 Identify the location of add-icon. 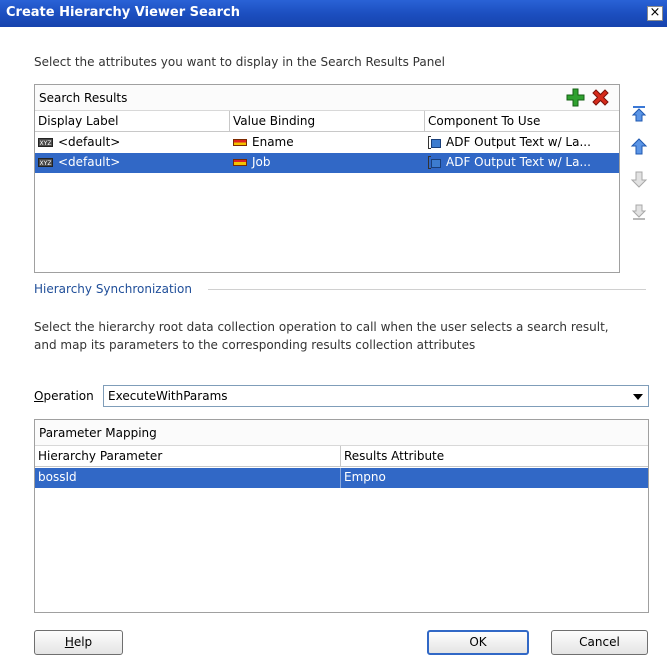
(575, 97).